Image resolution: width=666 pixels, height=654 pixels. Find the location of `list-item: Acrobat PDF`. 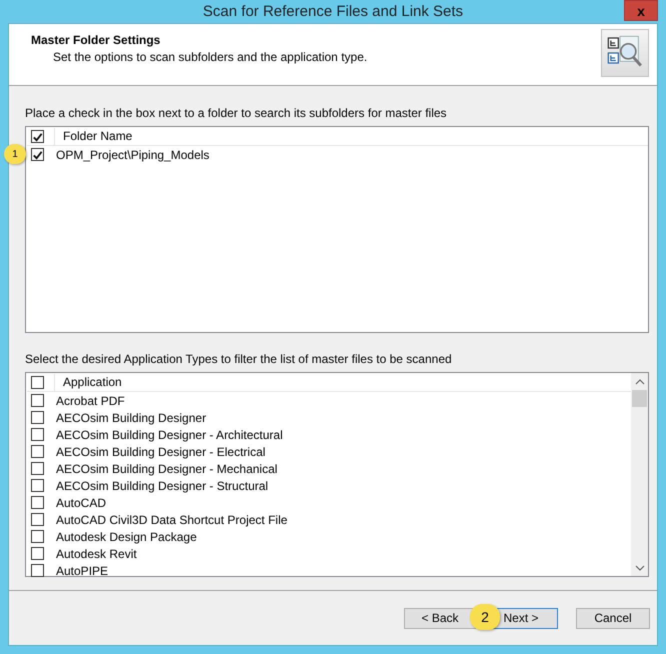

list-item: Acrobat PDF is located at coordinates (90, 401).